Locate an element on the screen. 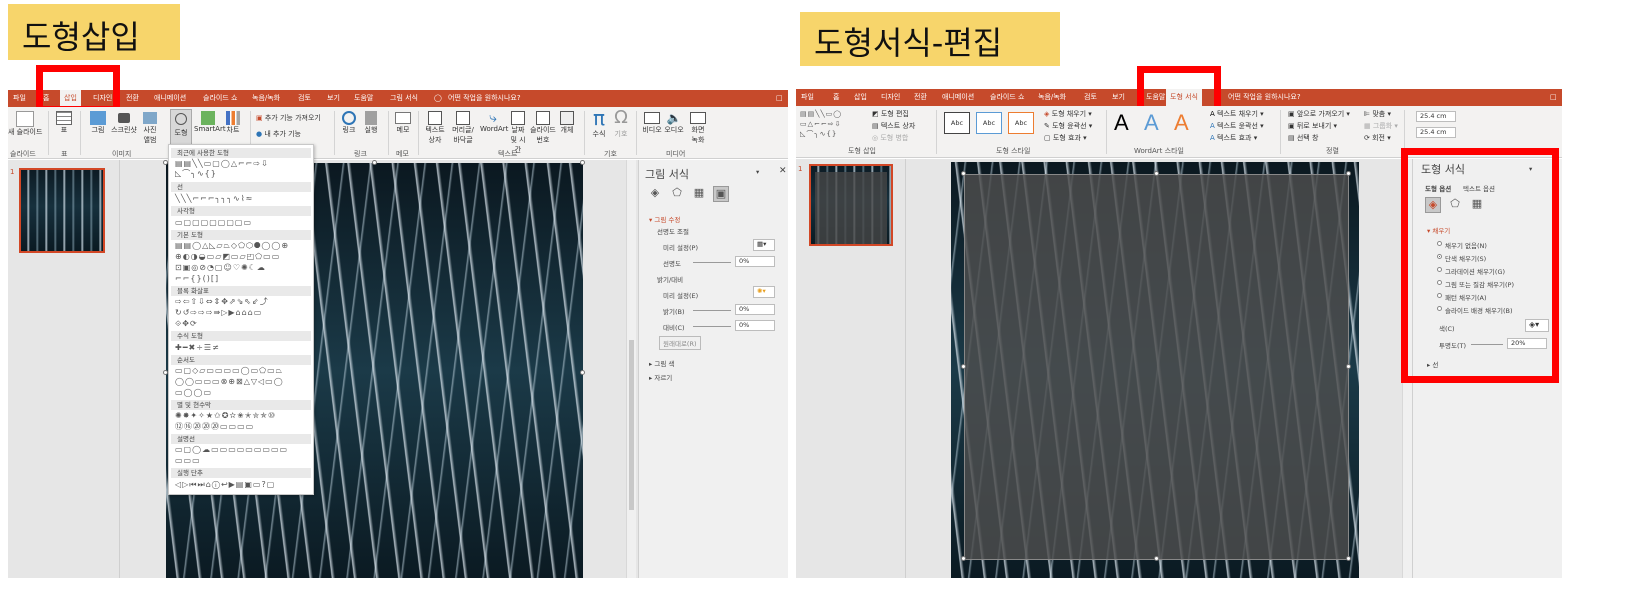 This screenshot has width=1649, height=608. tab-help: 도움말 is located at coordinates (363, 98).